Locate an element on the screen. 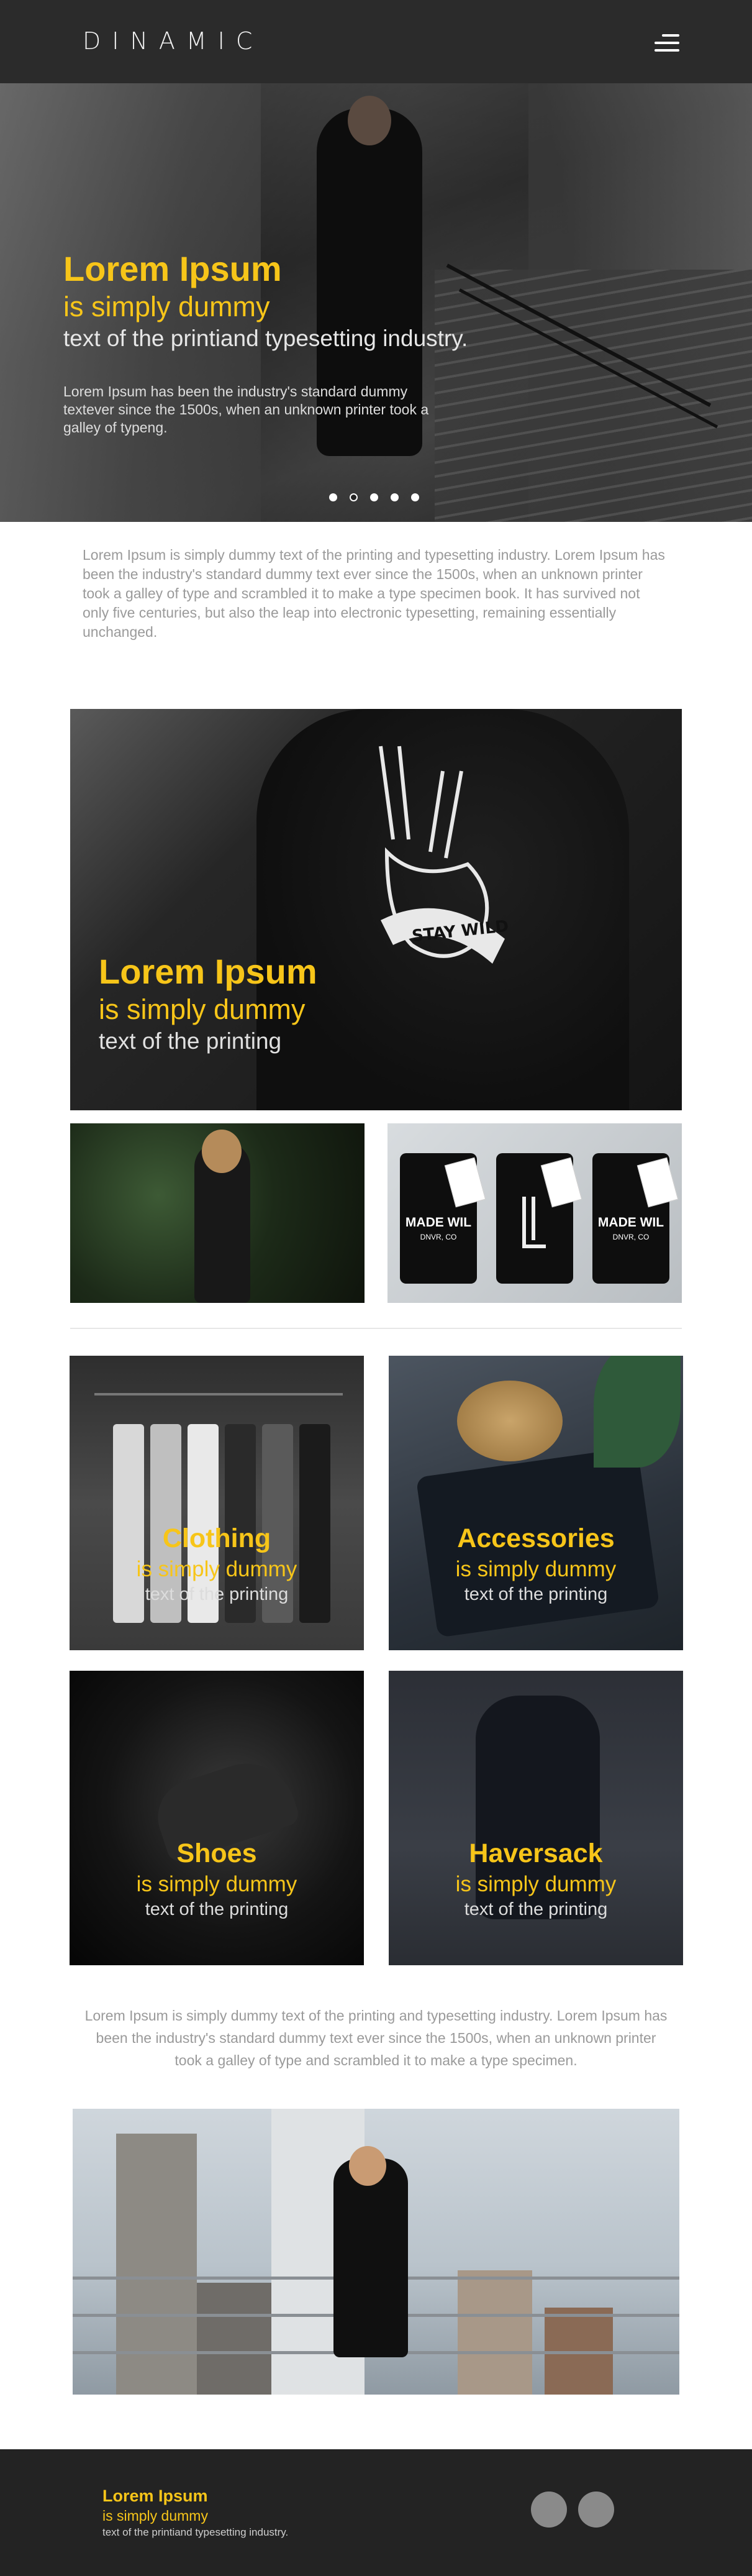  hamburger-menu-icon is located at coordinates (666, 43).